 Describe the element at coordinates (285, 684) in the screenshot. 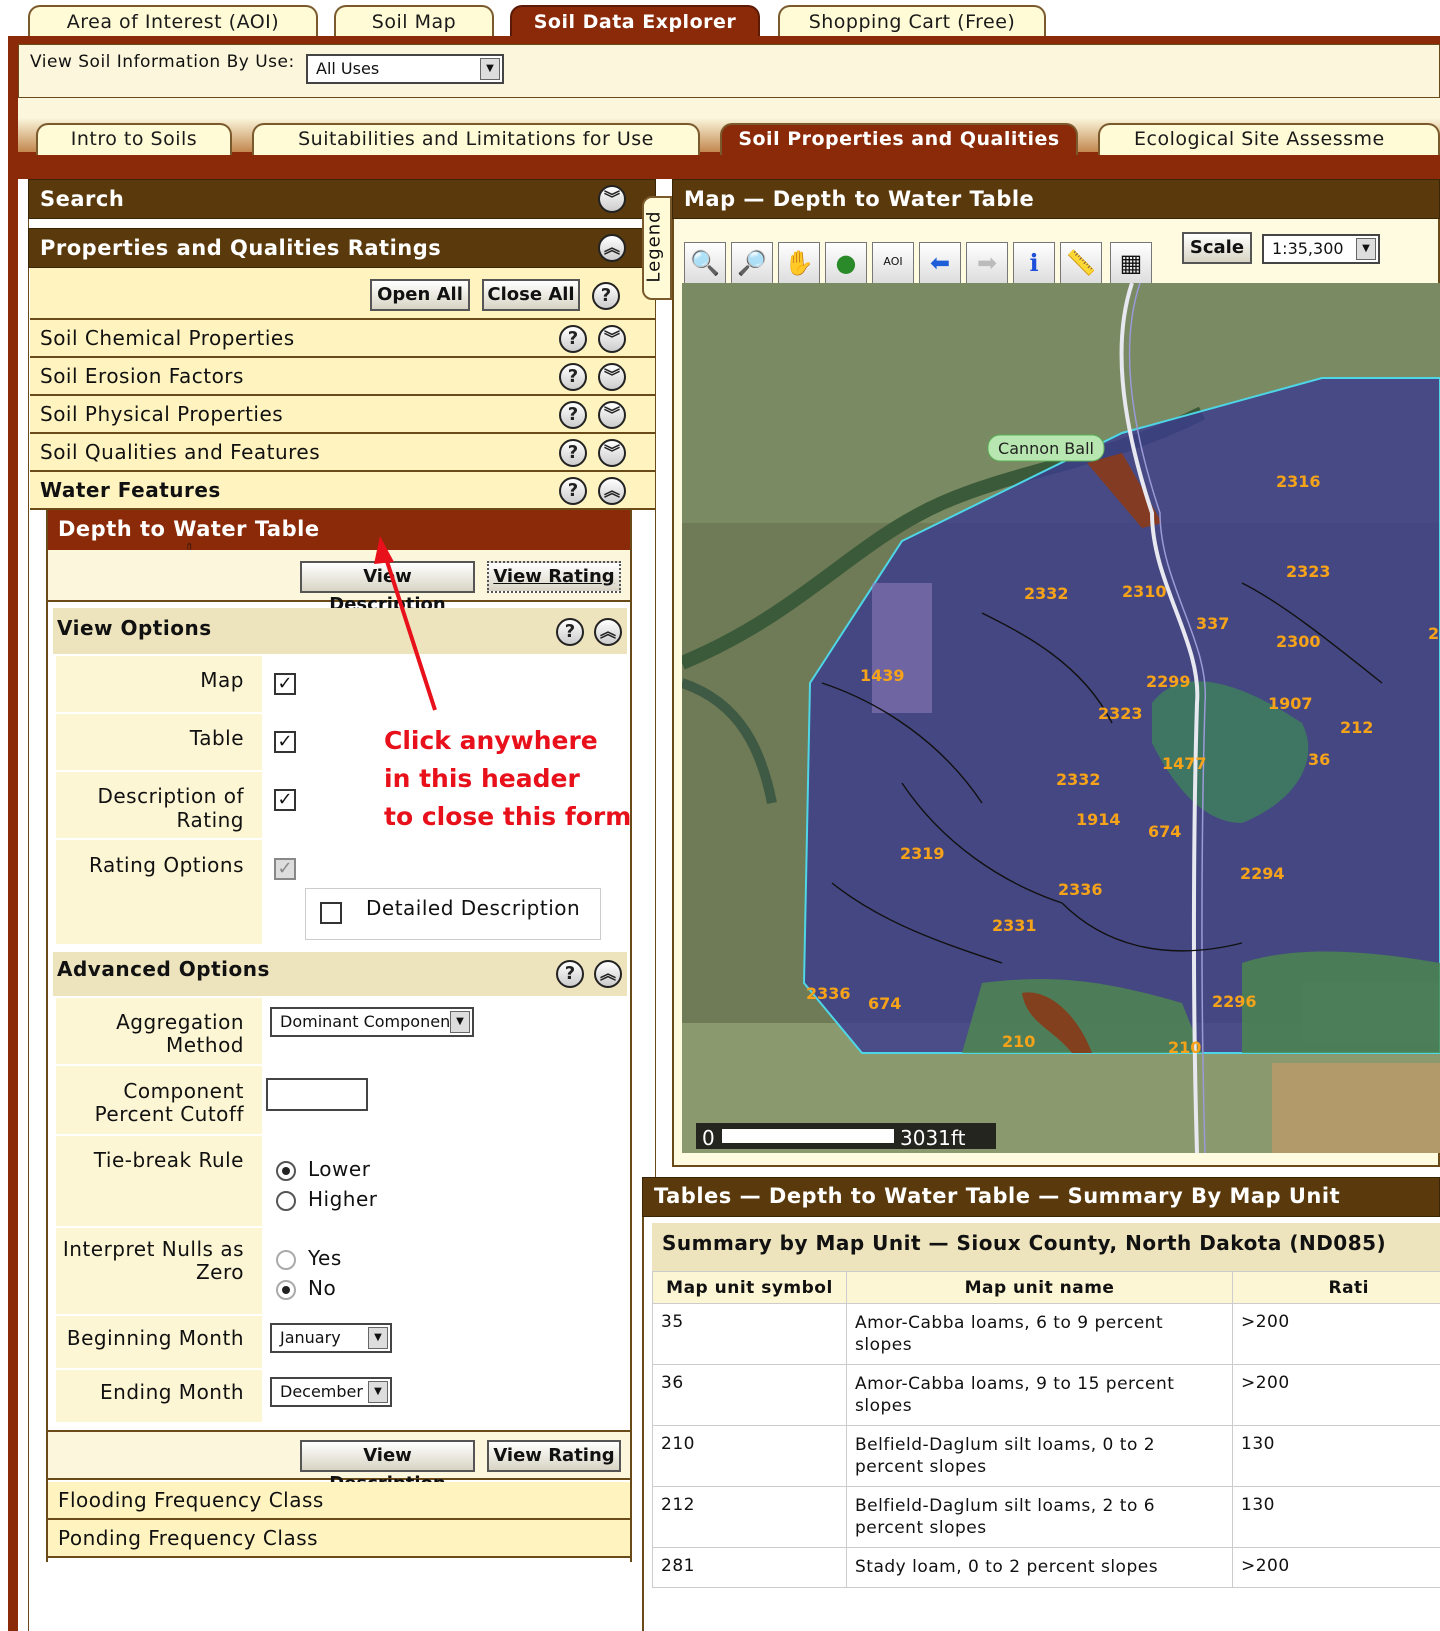

I see `map-checkbox: ✓` at that location.